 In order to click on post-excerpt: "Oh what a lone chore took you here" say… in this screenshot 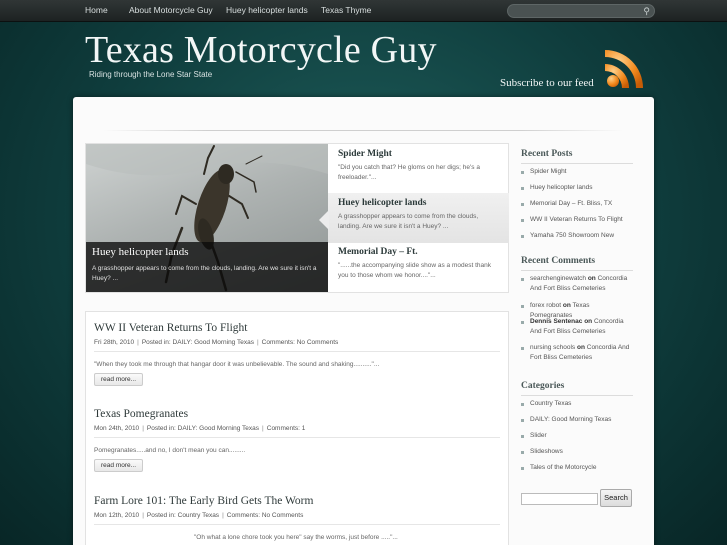, I will do `click(296, 537)`.